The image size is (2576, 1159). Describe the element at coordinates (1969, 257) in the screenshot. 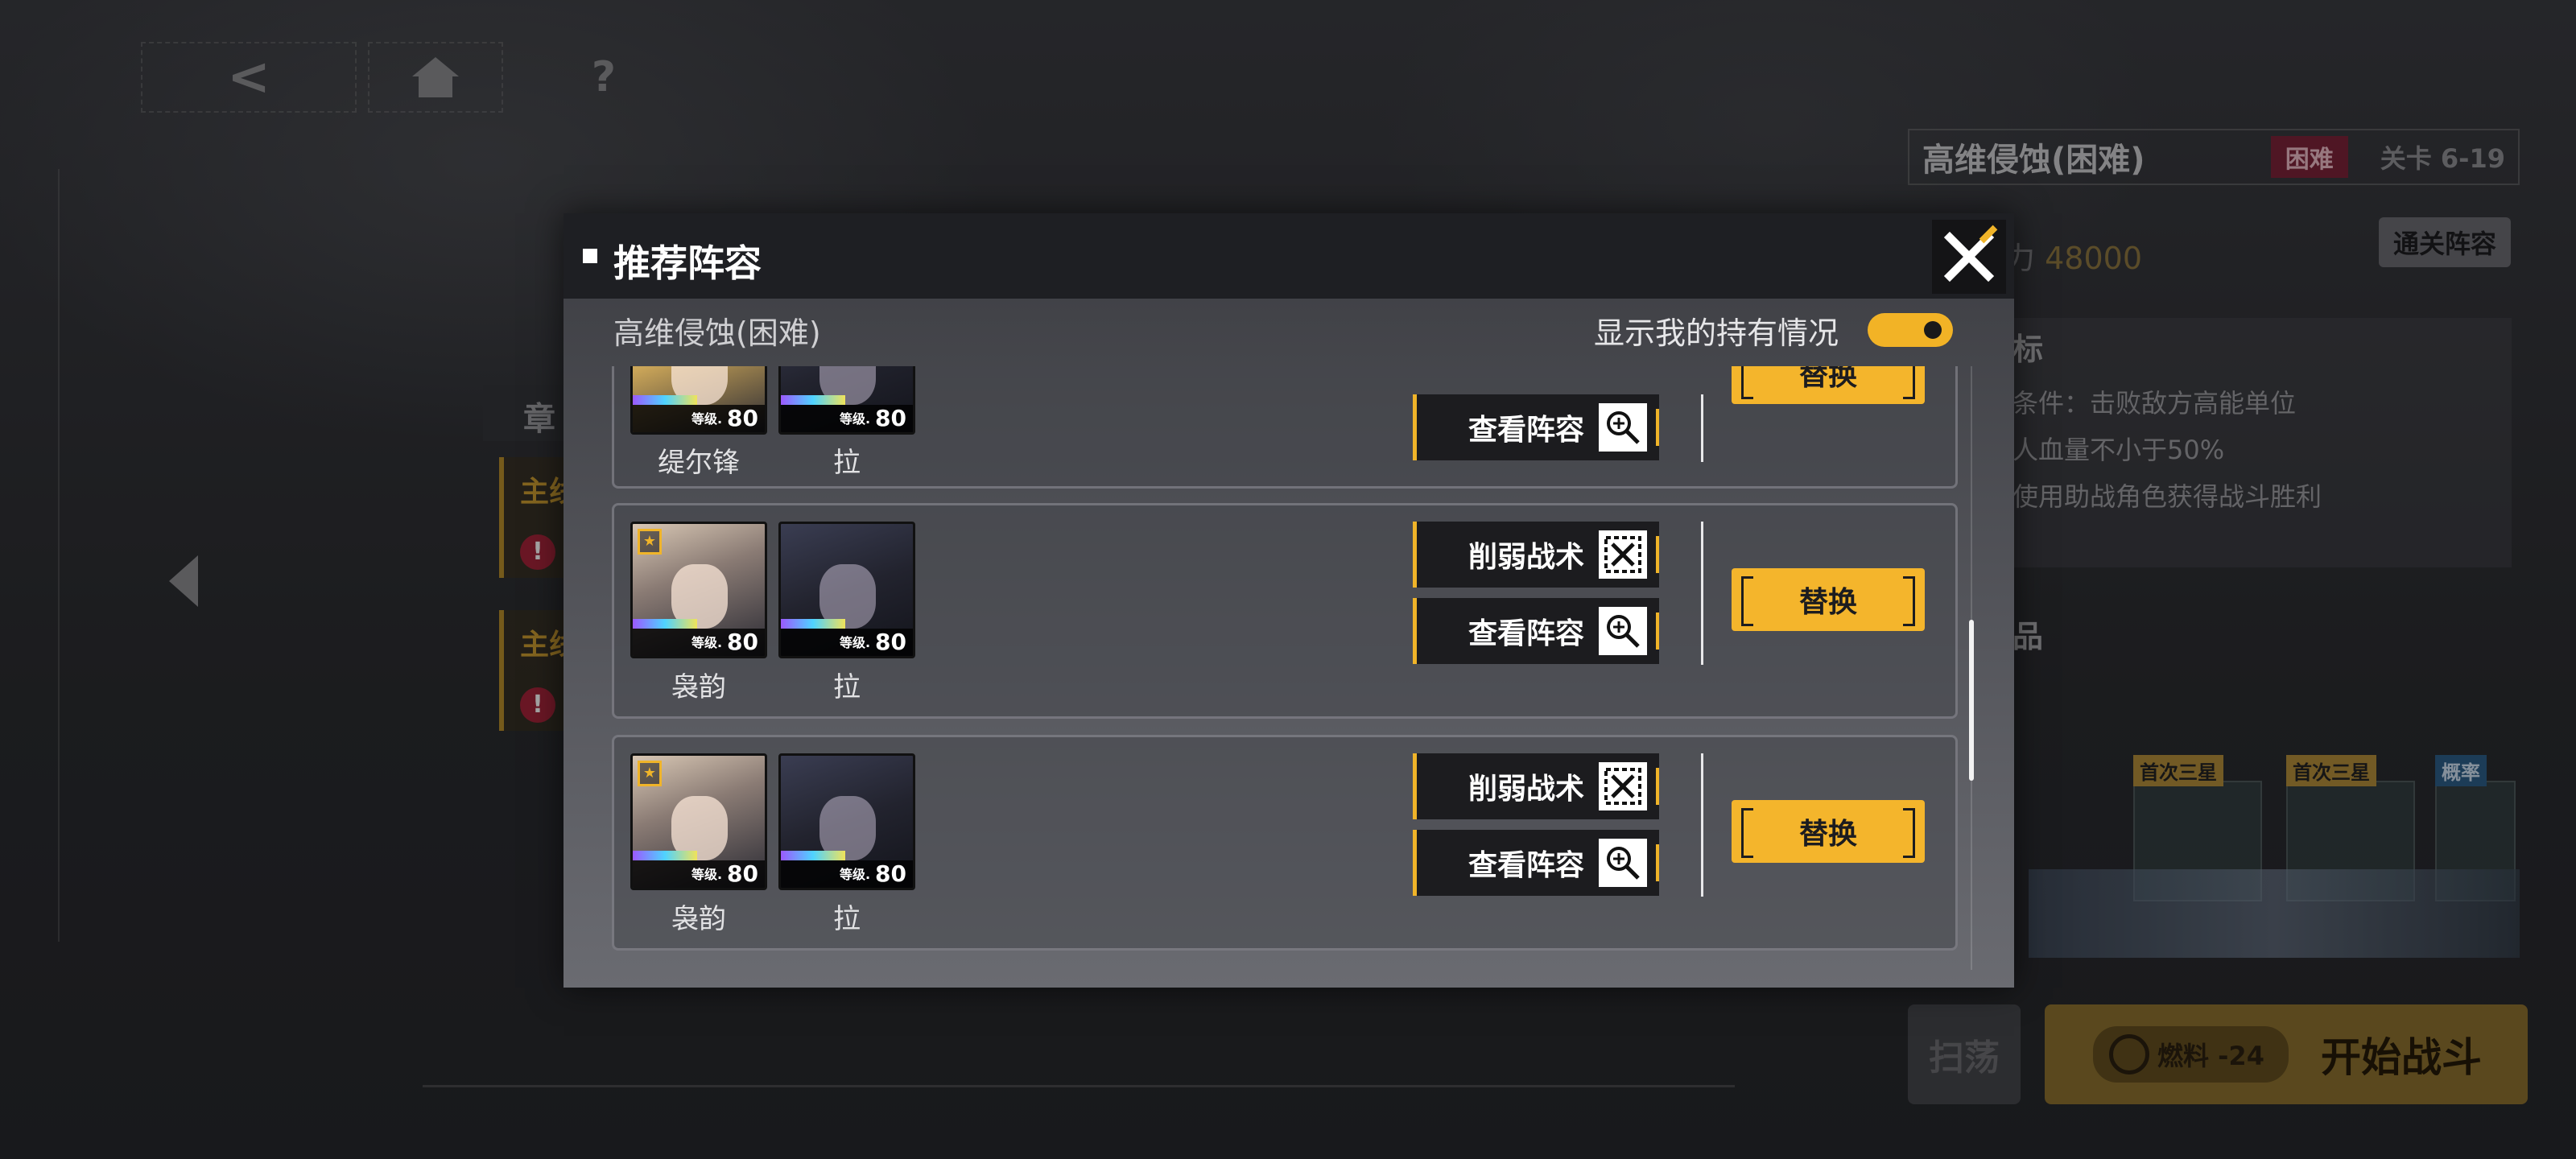

I see `close-button` at that location.